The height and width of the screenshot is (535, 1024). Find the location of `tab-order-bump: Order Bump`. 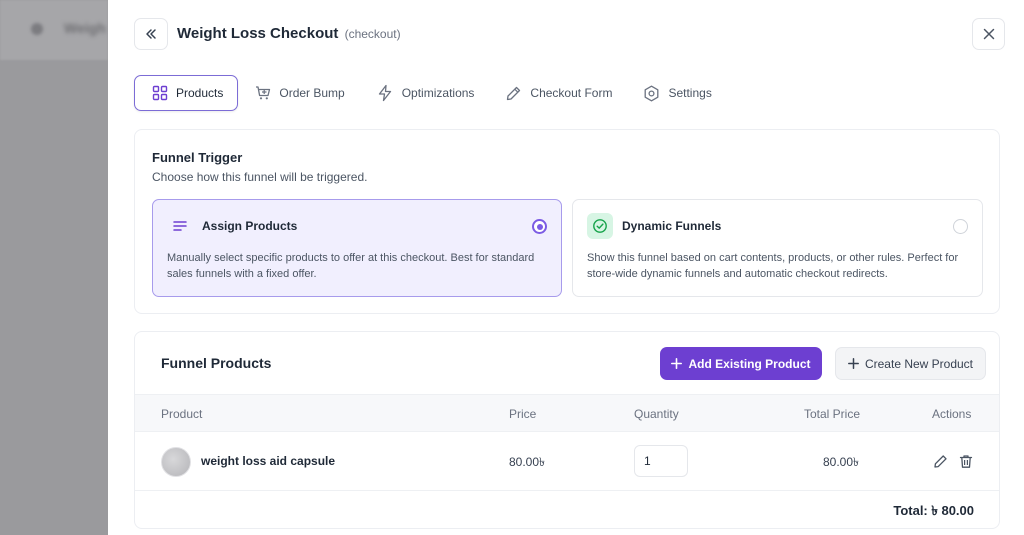

tab-order-bump: Order Bump is located at coordinates (298, 93).